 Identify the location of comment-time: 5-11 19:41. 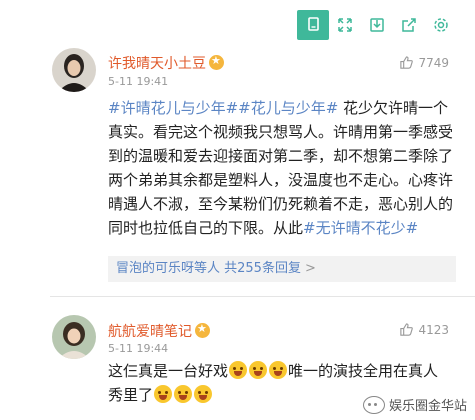
(138, 81).